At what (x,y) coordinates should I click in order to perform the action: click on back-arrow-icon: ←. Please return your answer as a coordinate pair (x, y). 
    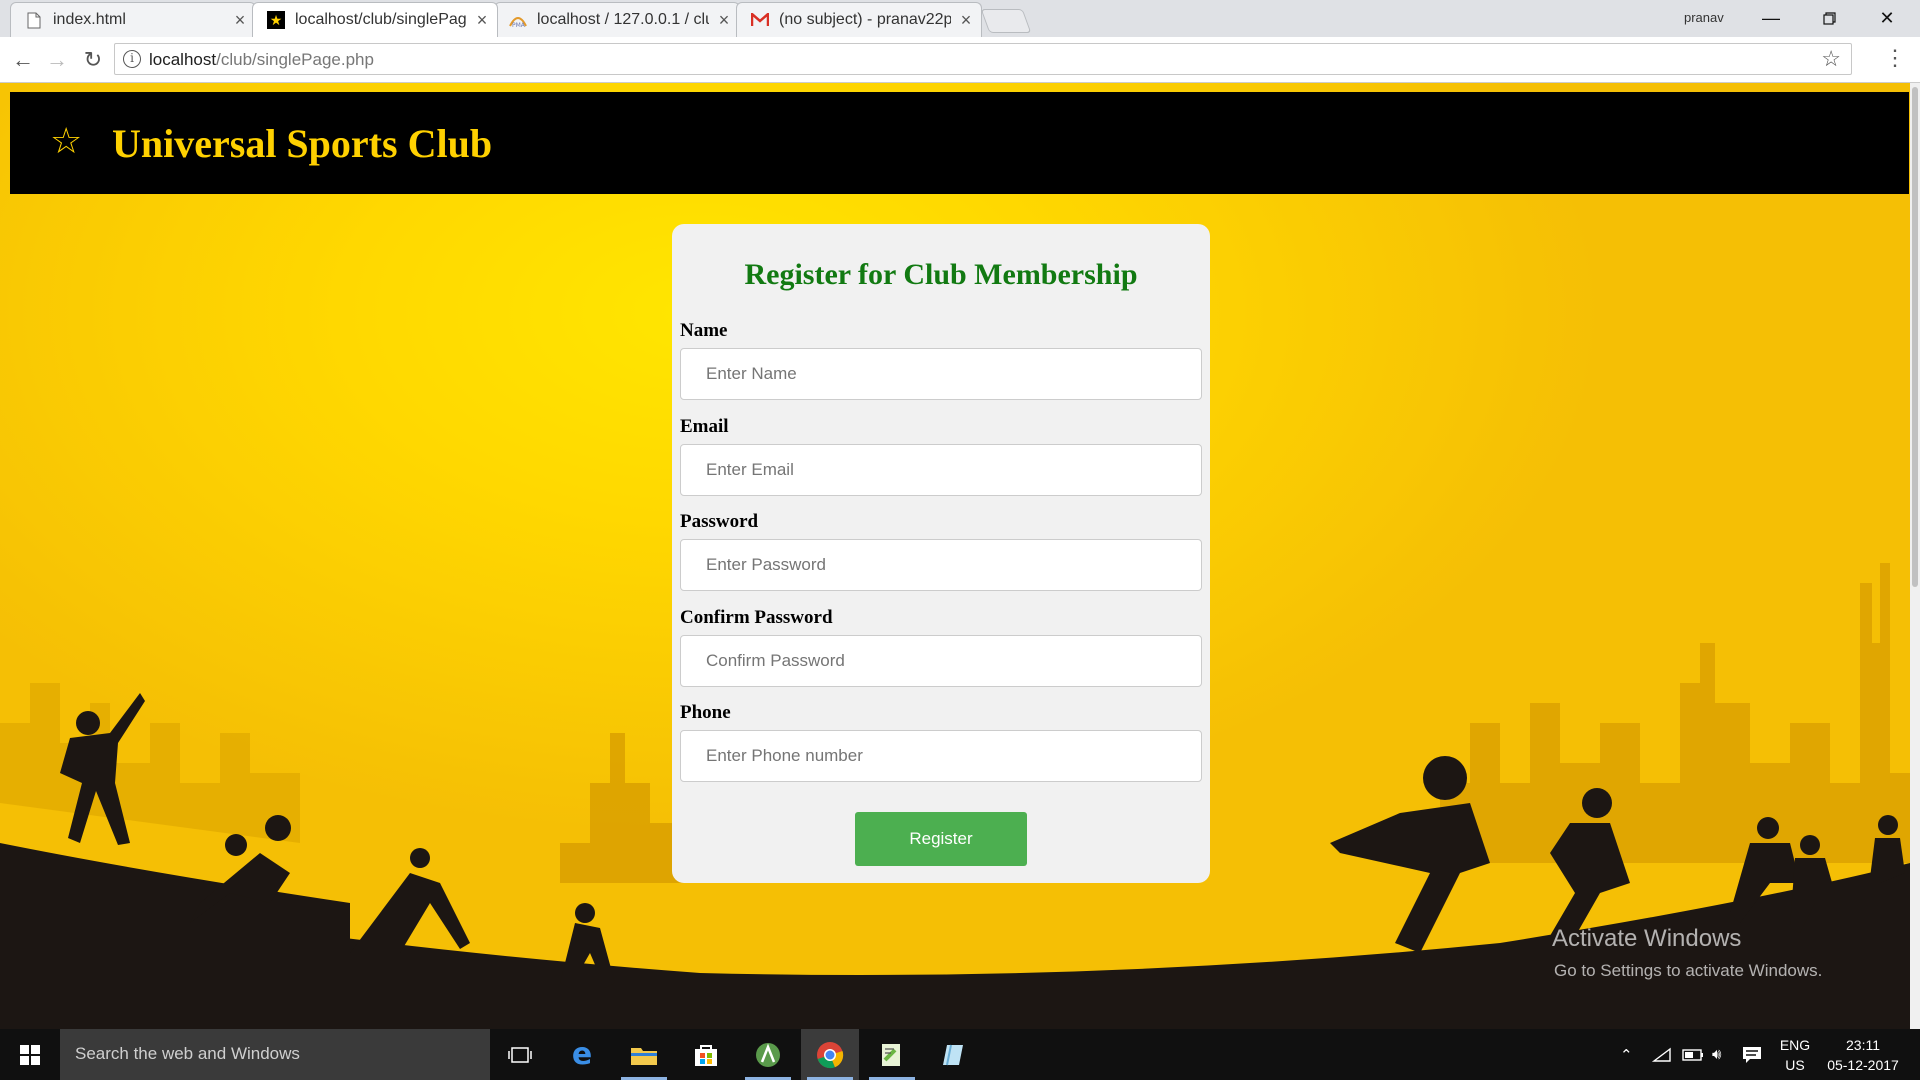
    Looking at the image, I should click on (23, 60).